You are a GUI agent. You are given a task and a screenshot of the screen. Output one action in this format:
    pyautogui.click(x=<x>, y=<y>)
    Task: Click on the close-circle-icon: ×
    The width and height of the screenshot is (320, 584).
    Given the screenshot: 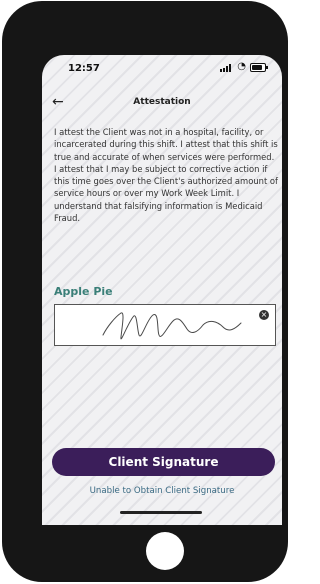 What is the action you would take?
    pyautogui.click(x=264, y=315)
    